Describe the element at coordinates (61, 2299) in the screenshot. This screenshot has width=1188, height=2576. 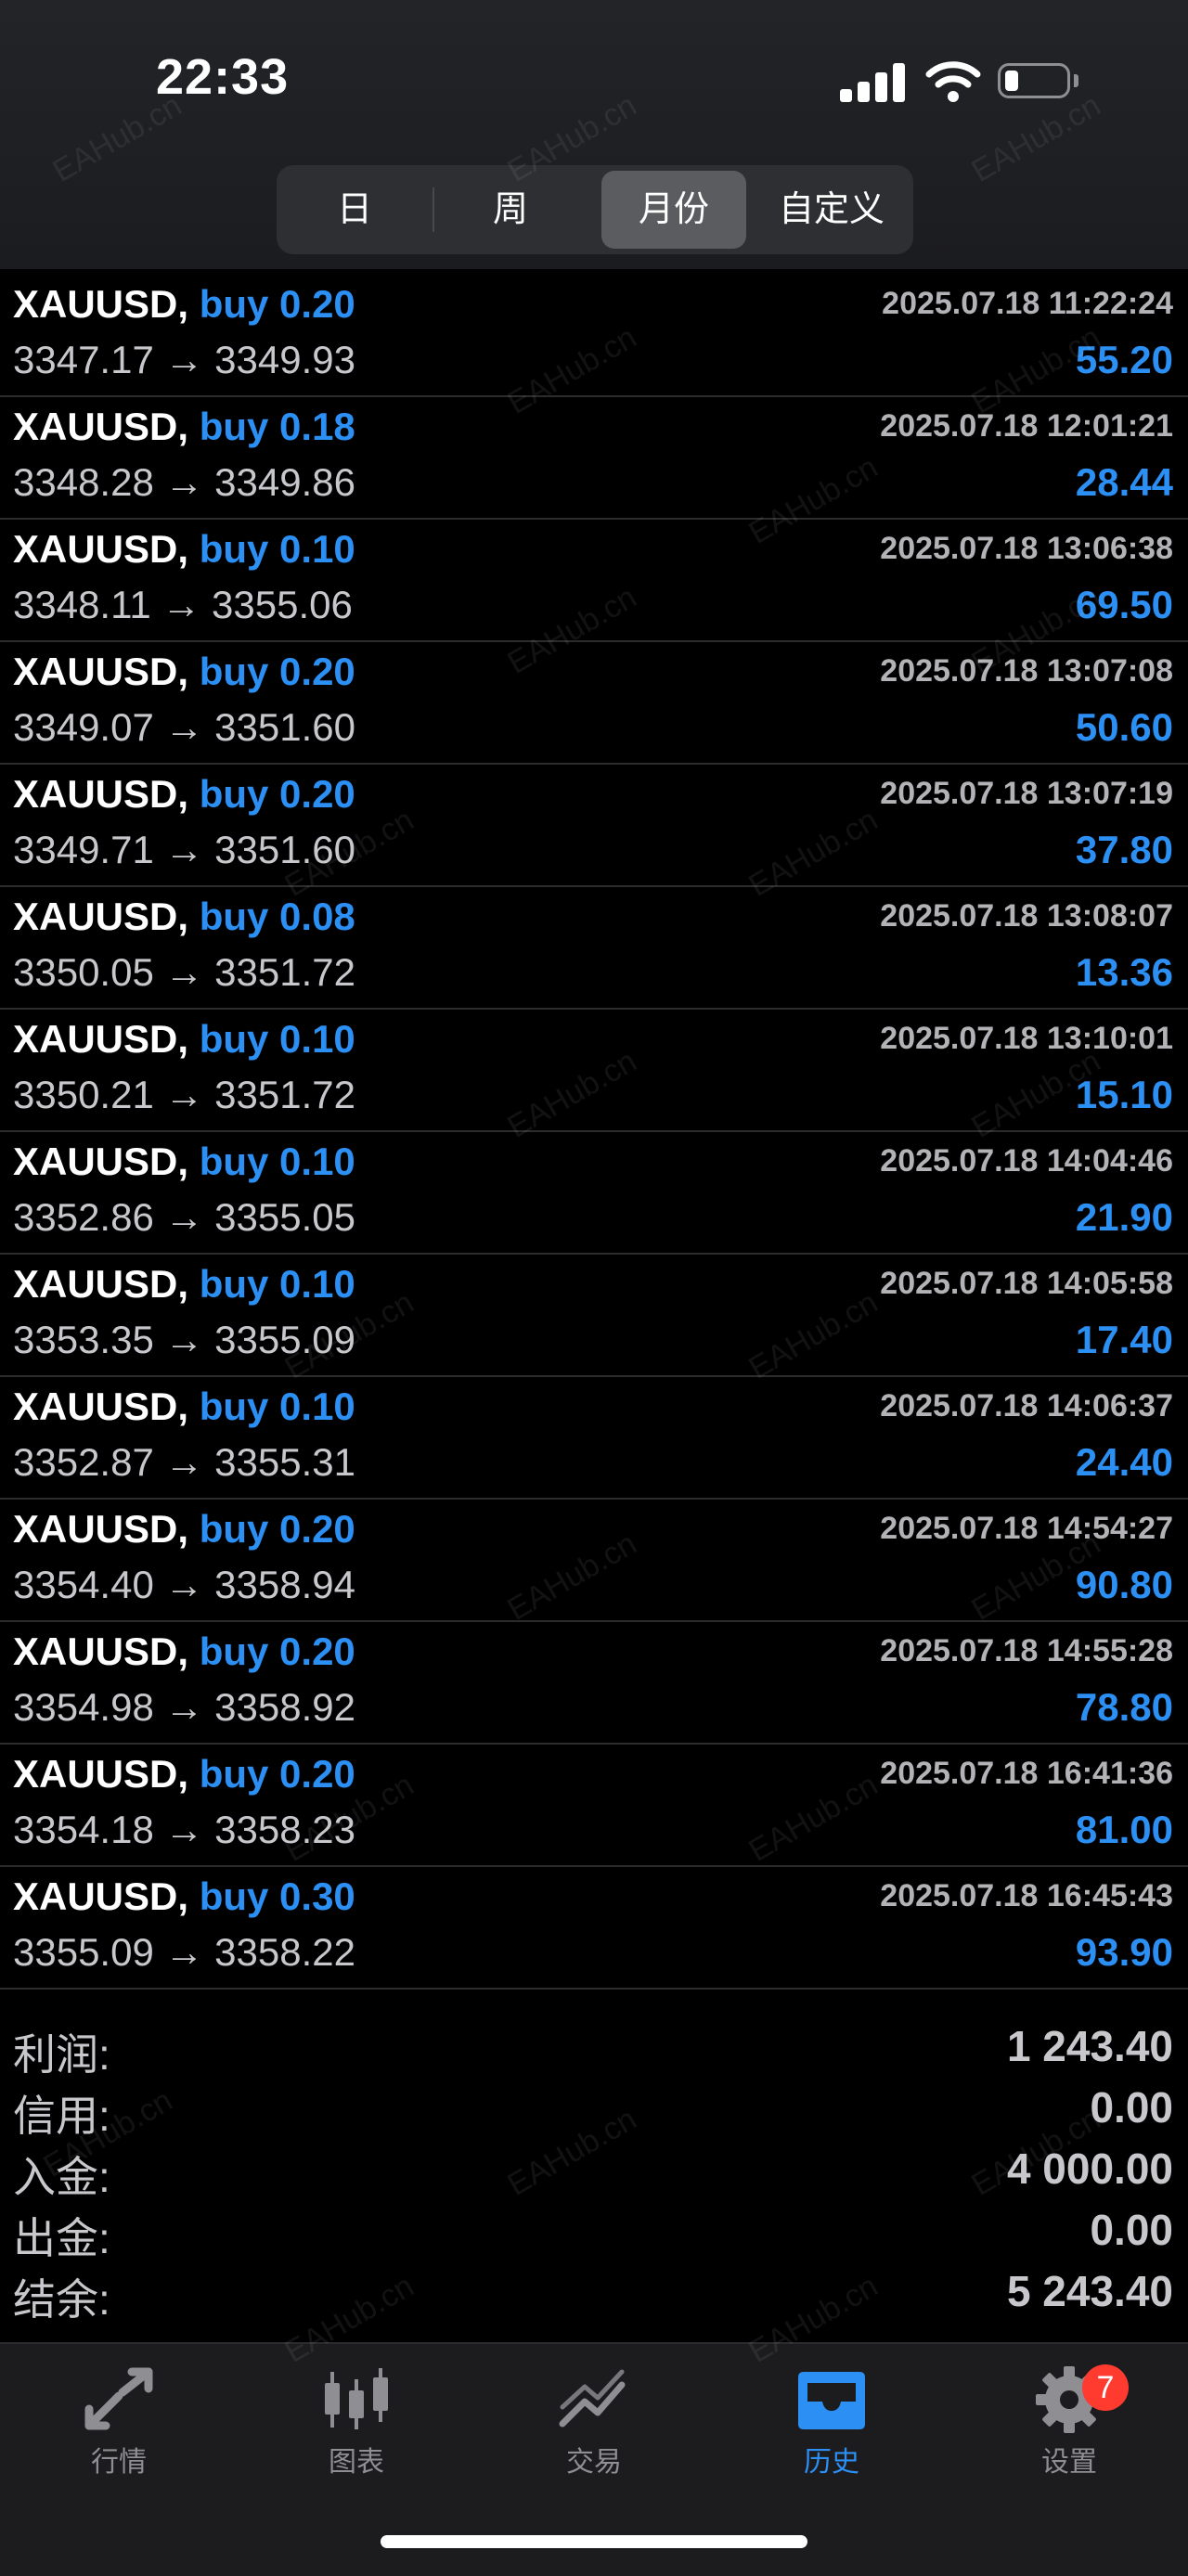
I see `summary-label: 结余:` at that location.